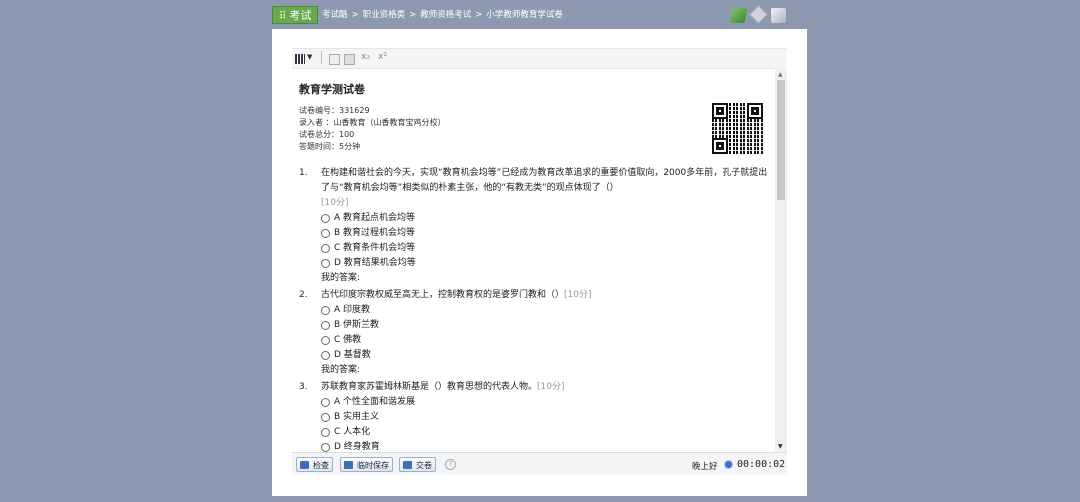 The image size is (1080, 502). Describe the element at coordinates (781, 140) in the screenshot. I see `scrollbar-thumb` at that location.